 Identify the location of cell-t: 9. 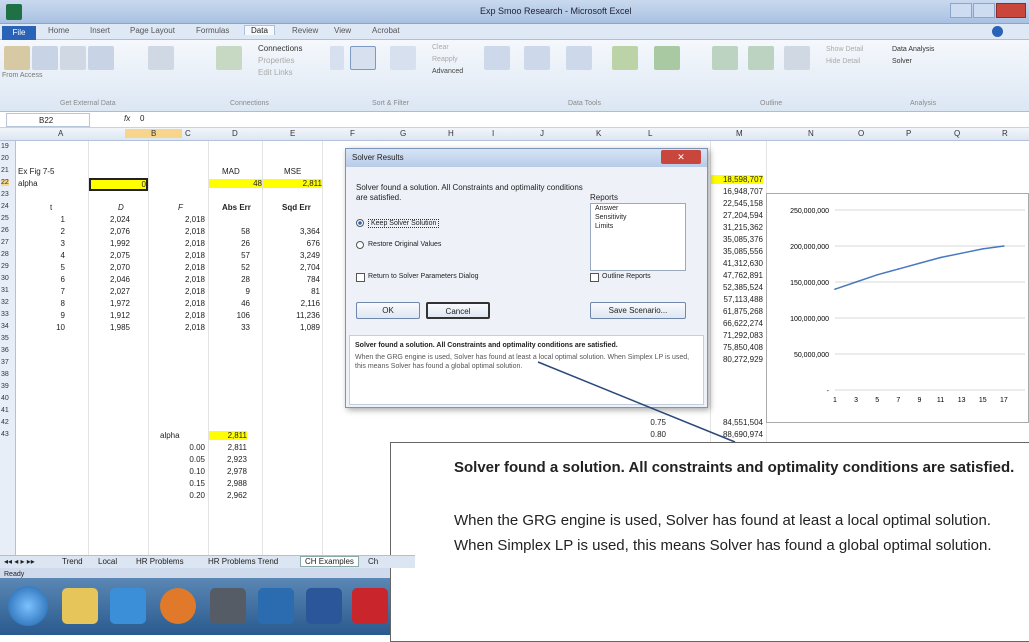
(52, 315).